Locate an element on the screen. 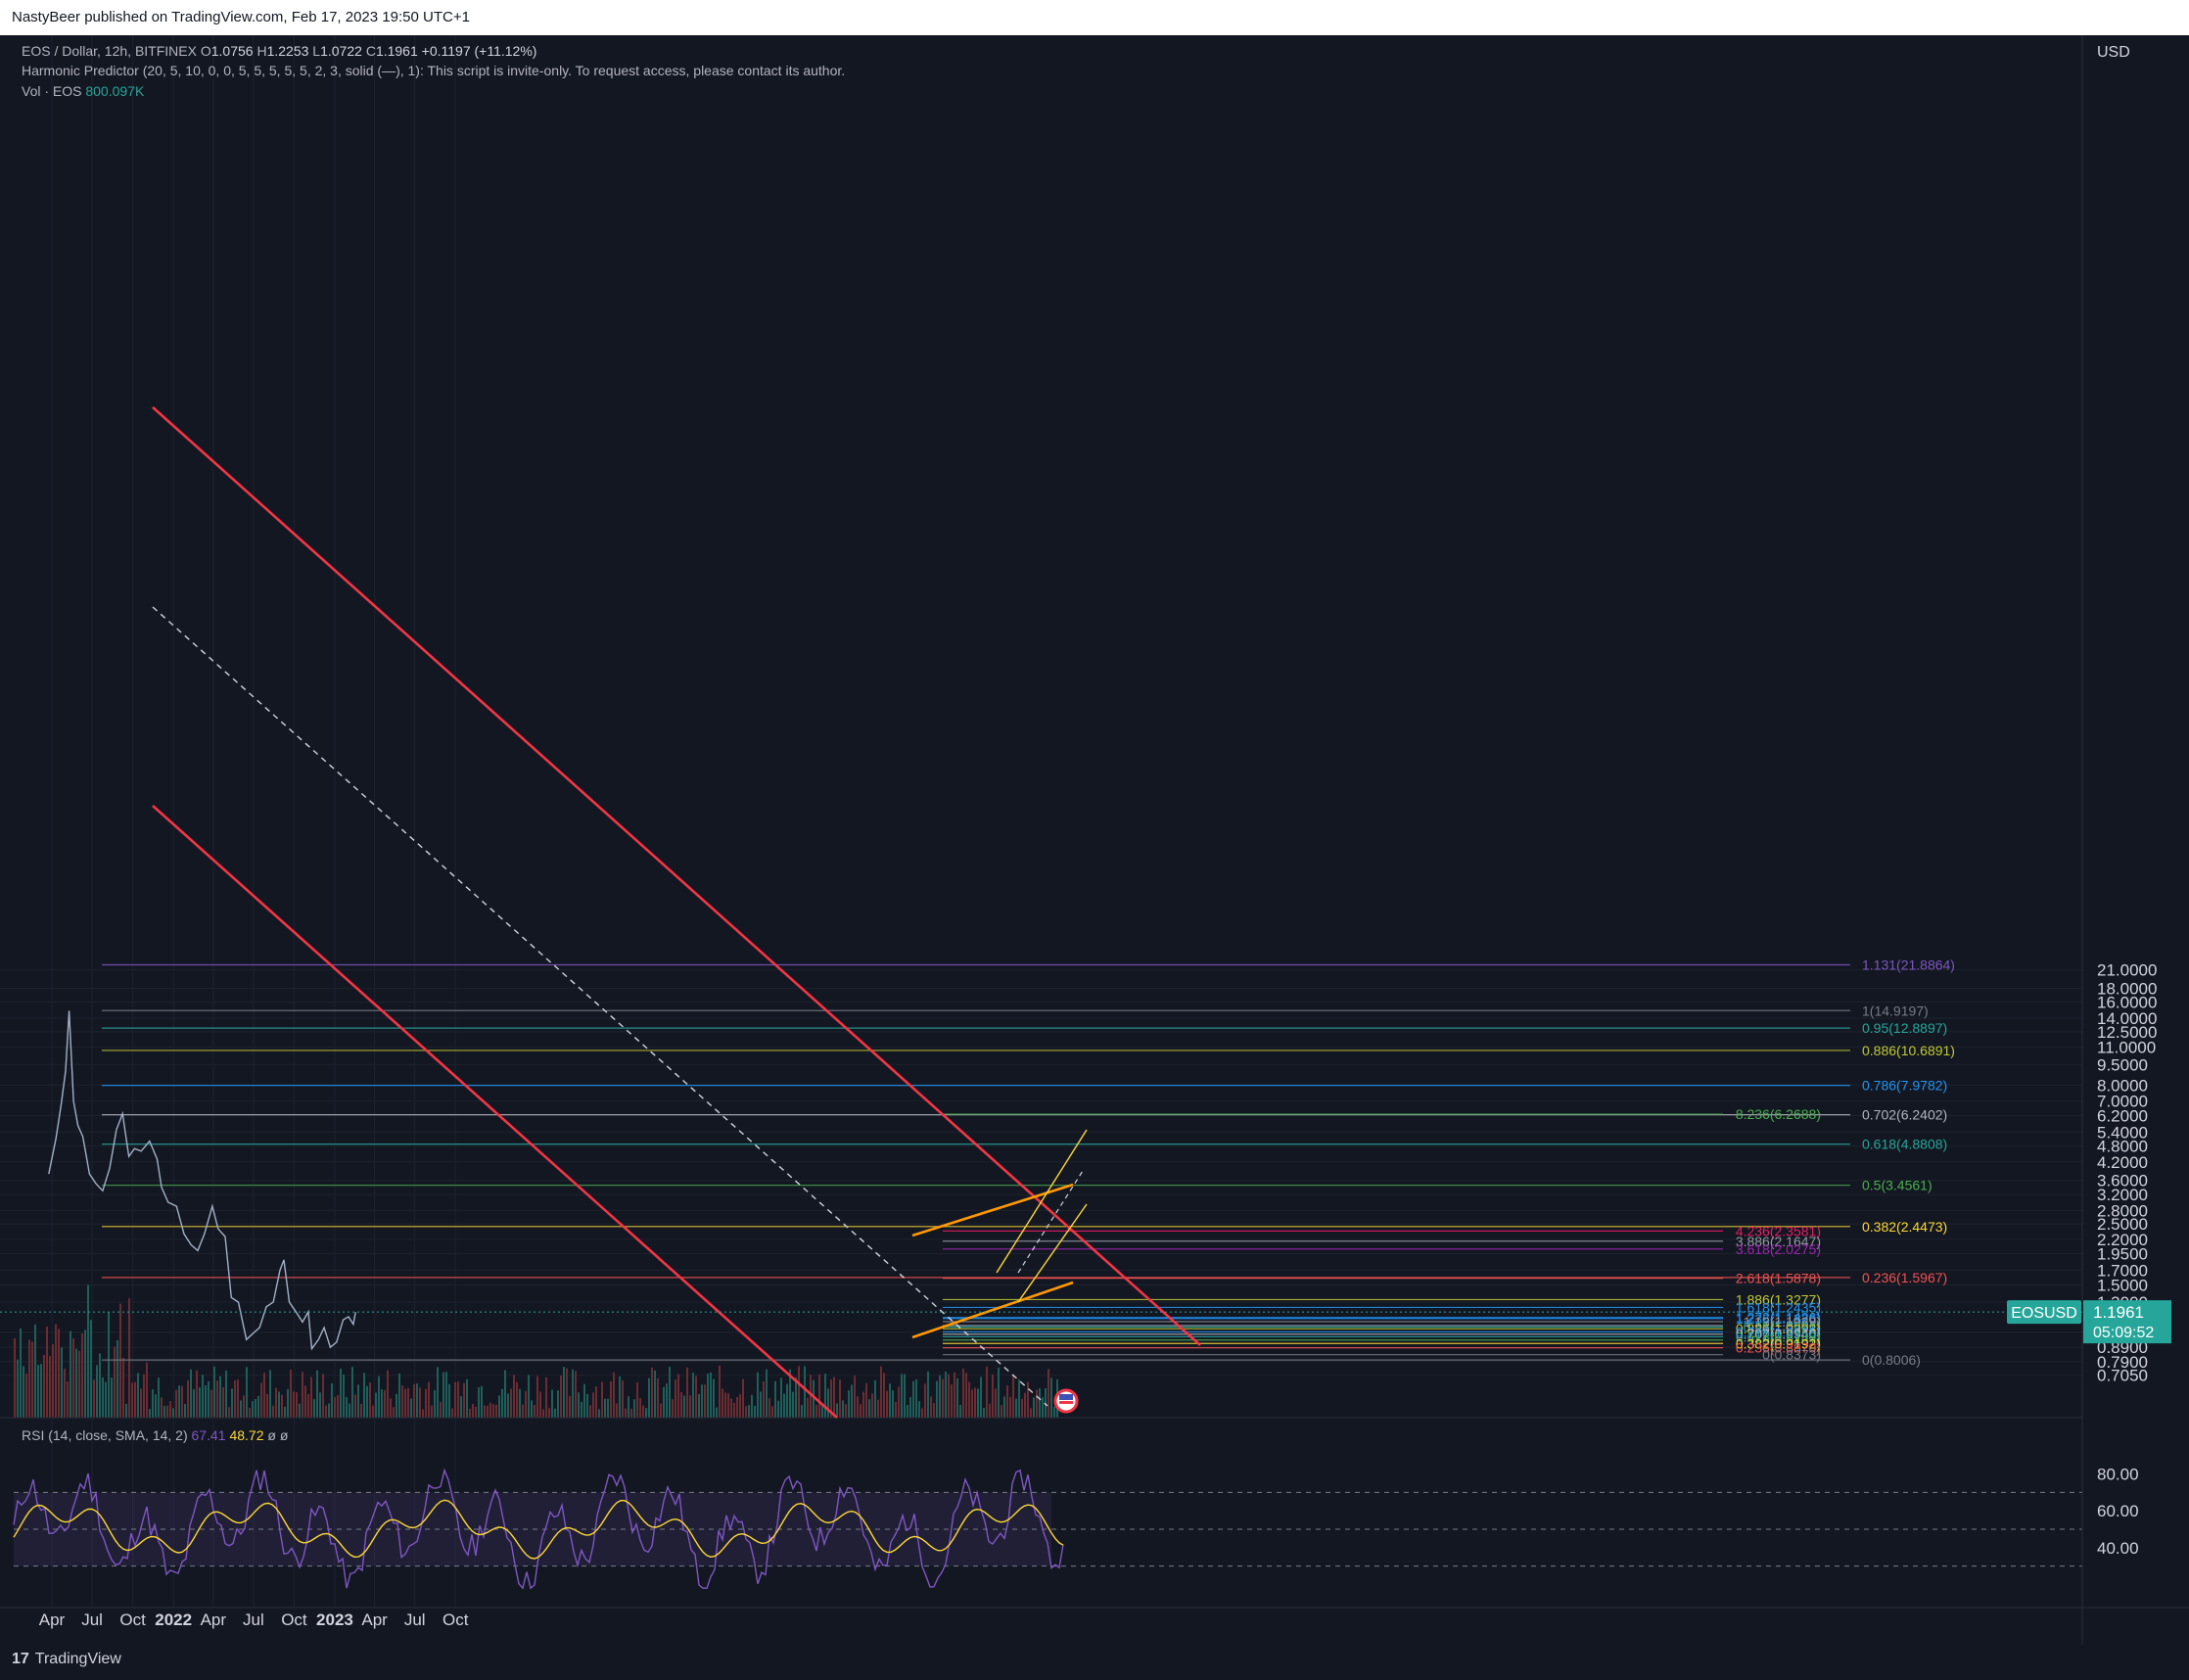 The image size is (2189, 1680). volume-legend: Vol · EOS 800.097K is located at coordinates (83, 91).